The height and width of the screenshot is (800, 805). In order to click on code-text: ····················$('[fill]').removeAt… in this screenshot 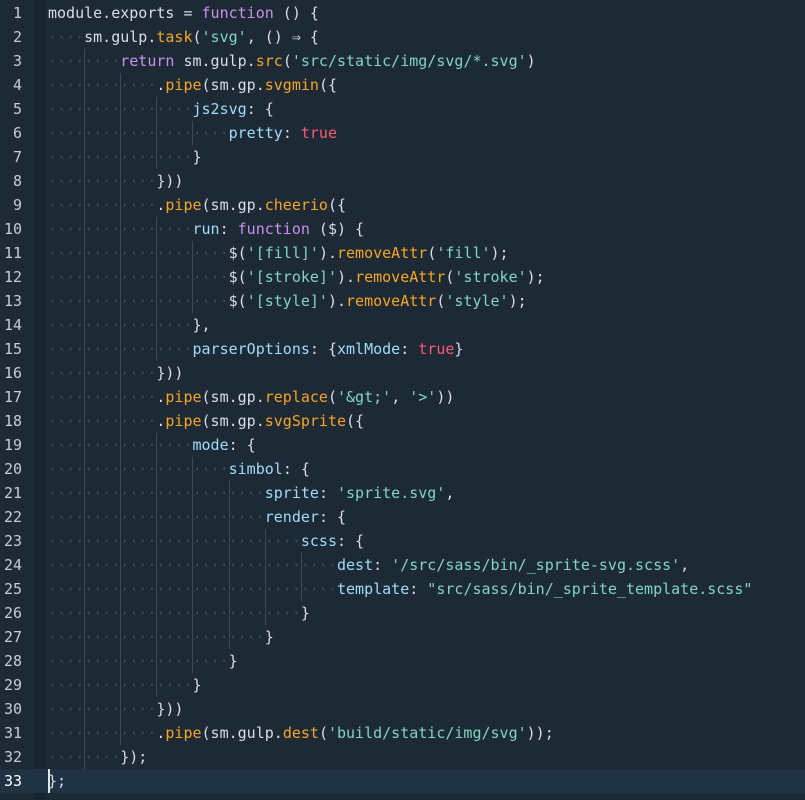, I will do `click(278, 253)`.